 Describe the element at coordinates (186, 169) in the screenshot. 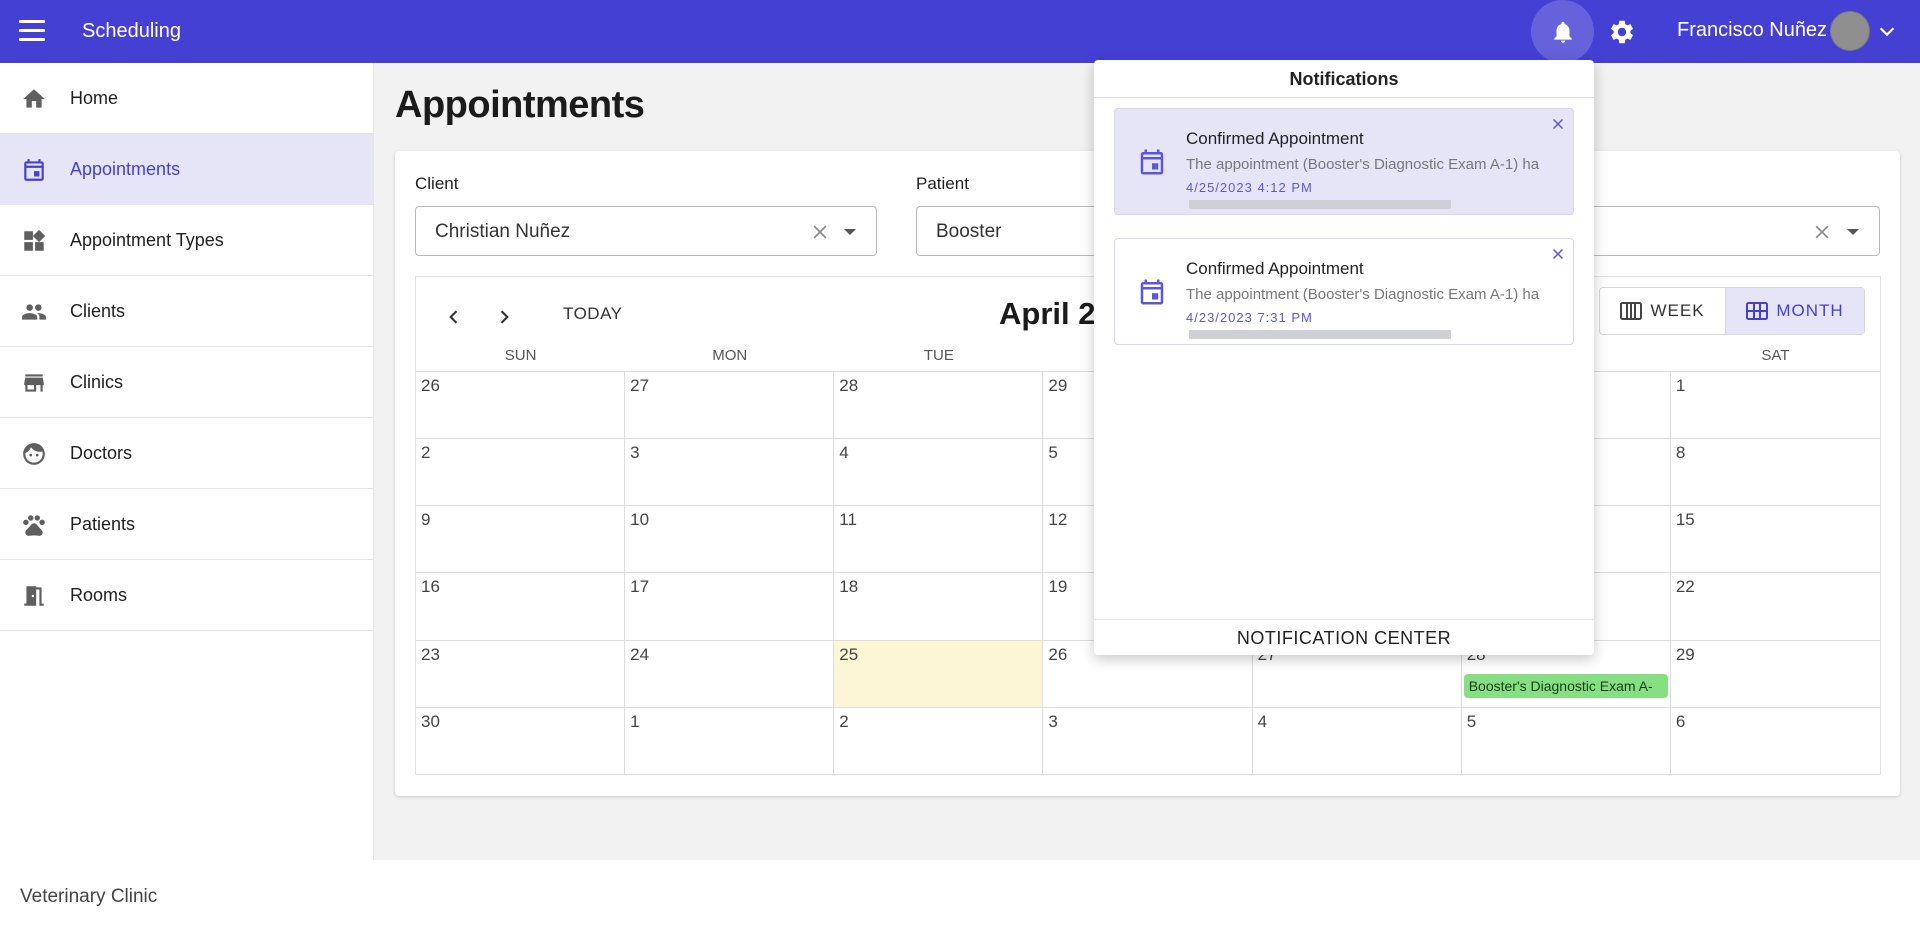

I see `sidebar-item-appointments: Appointments` at that location.